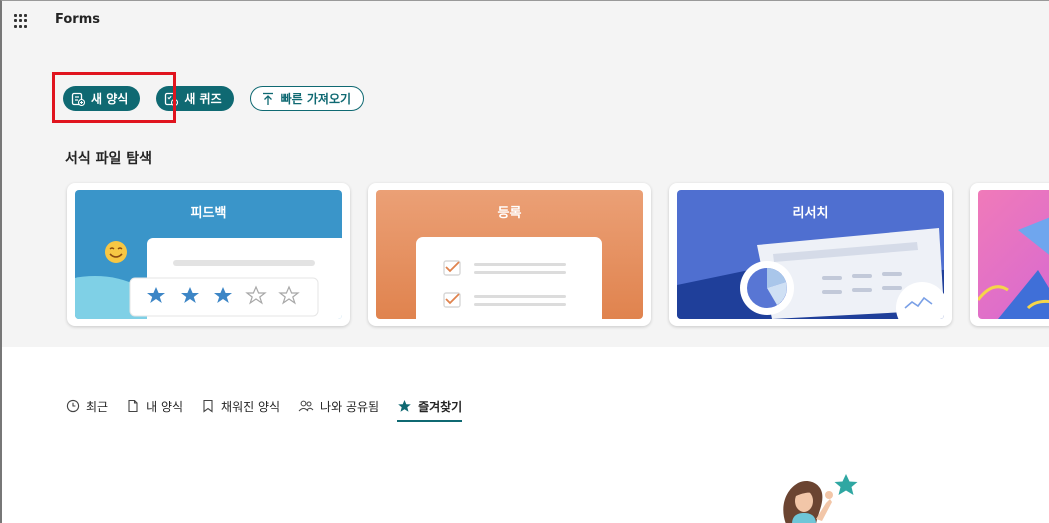 This screenshot has width=1049, height=523. I want to click on quick-import-label: 빠른 가져오기, so click(316, 99).